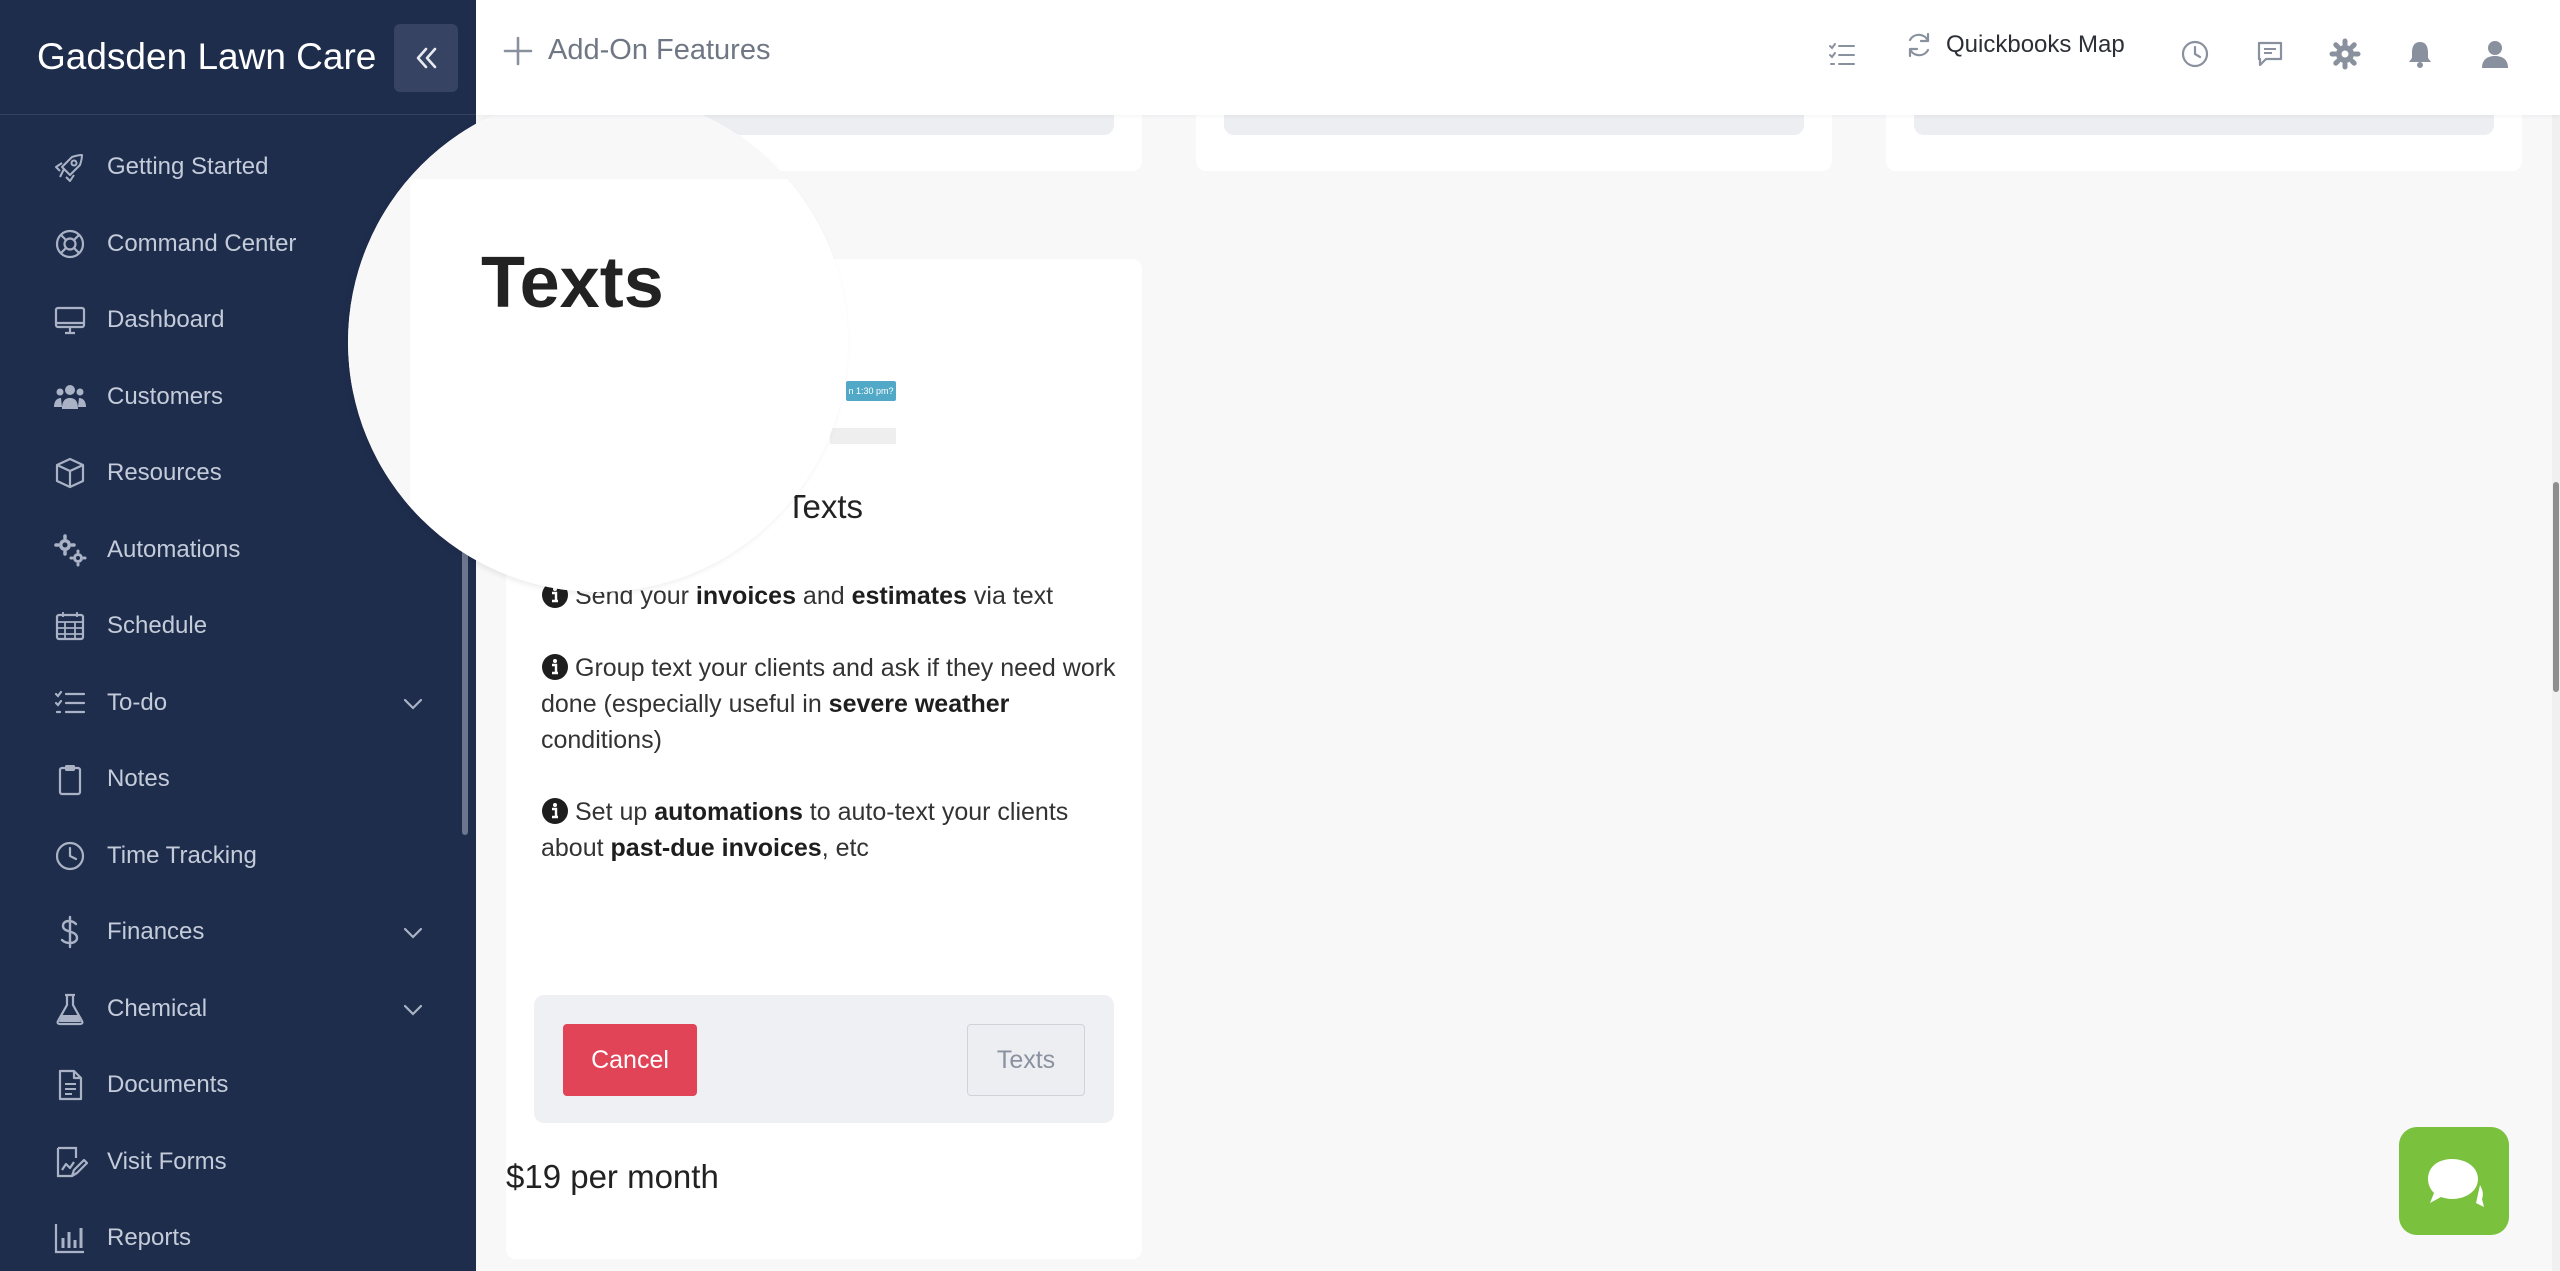 This screenshot has height=1271, width=2560. What do you see at coordinates (1919, 45) in the screenshot?
I see `refresh-icon` at bounding box center [1919, 45].